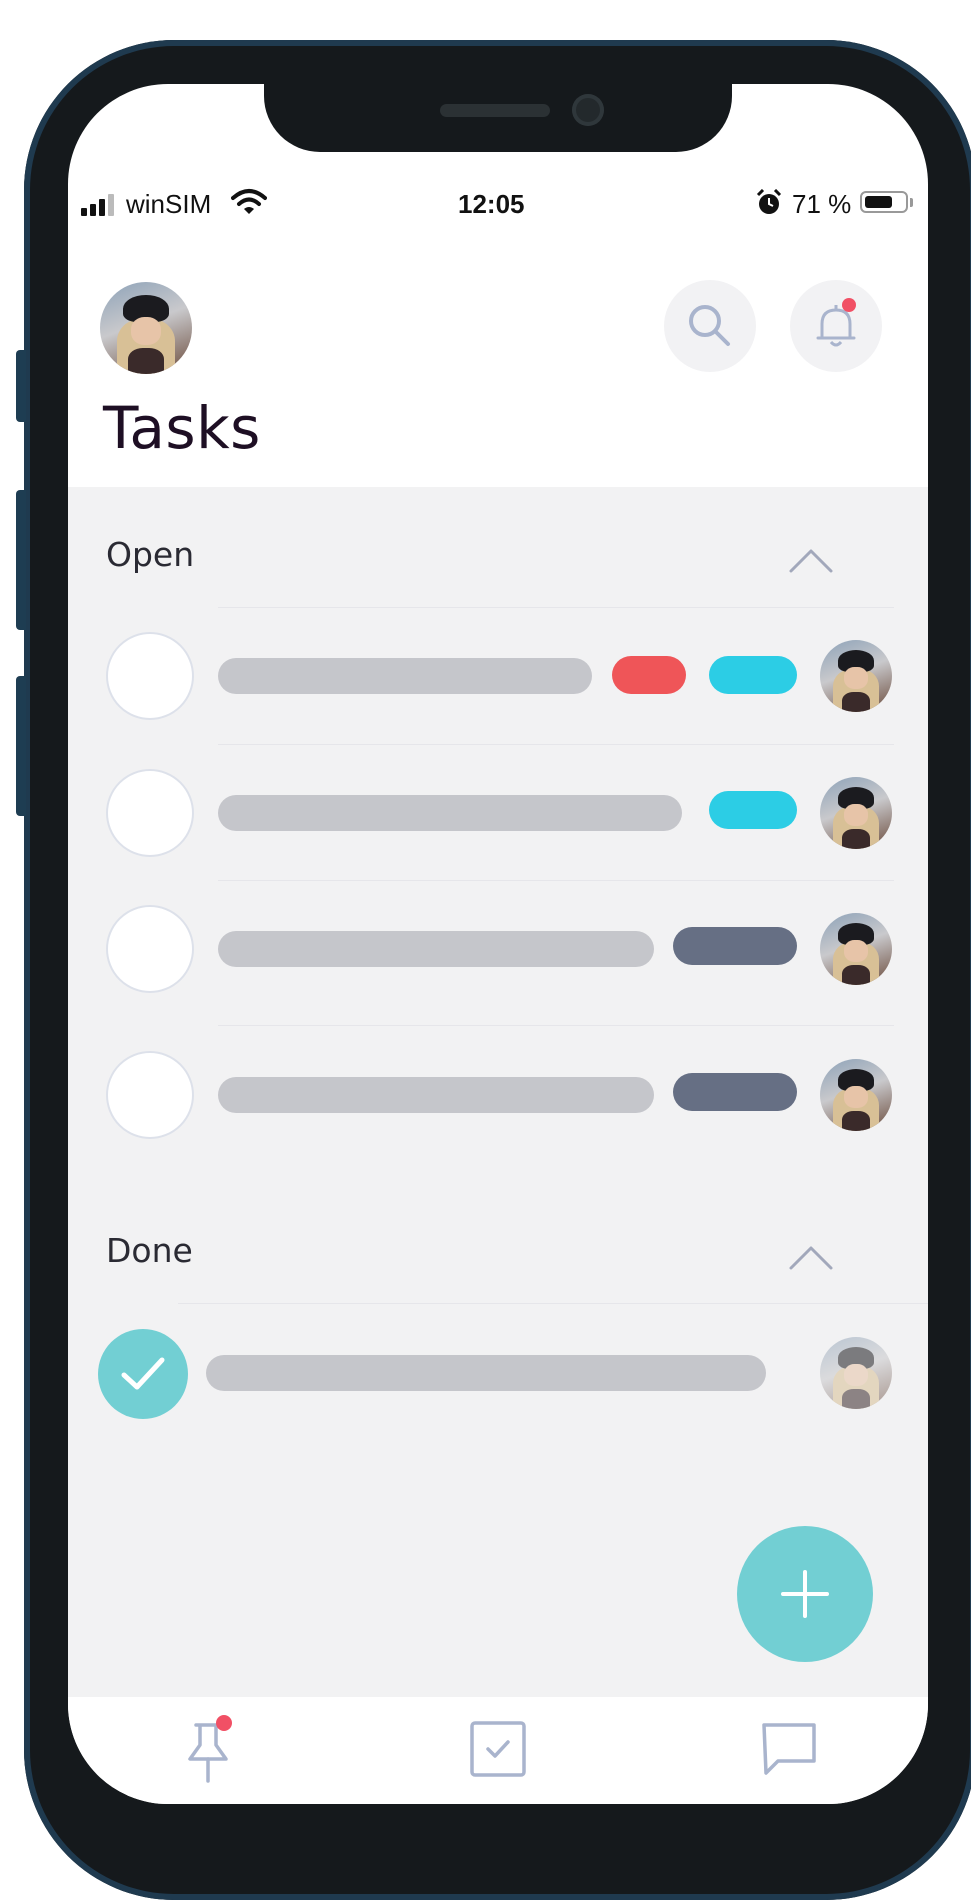  What do you see at coordinates (169, 204) in the screenshot?
I see `carrier-name: winSIM` at bounding box center [169, 204].